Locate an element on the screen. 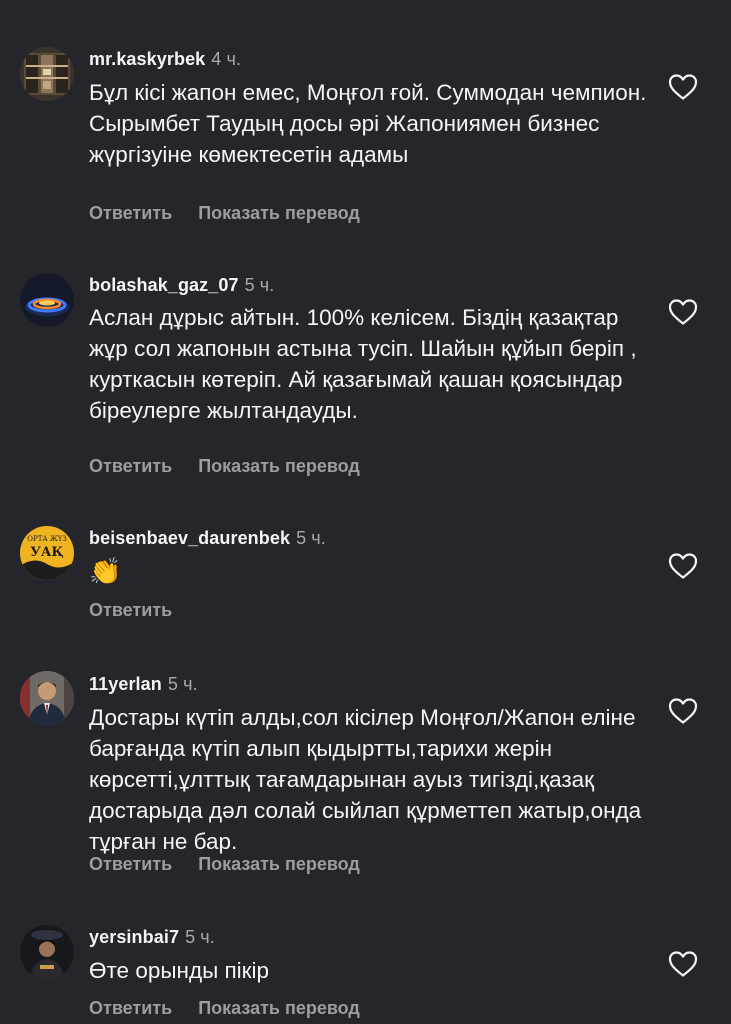  username: yersinbai7 is located at coordinates (134, 937).